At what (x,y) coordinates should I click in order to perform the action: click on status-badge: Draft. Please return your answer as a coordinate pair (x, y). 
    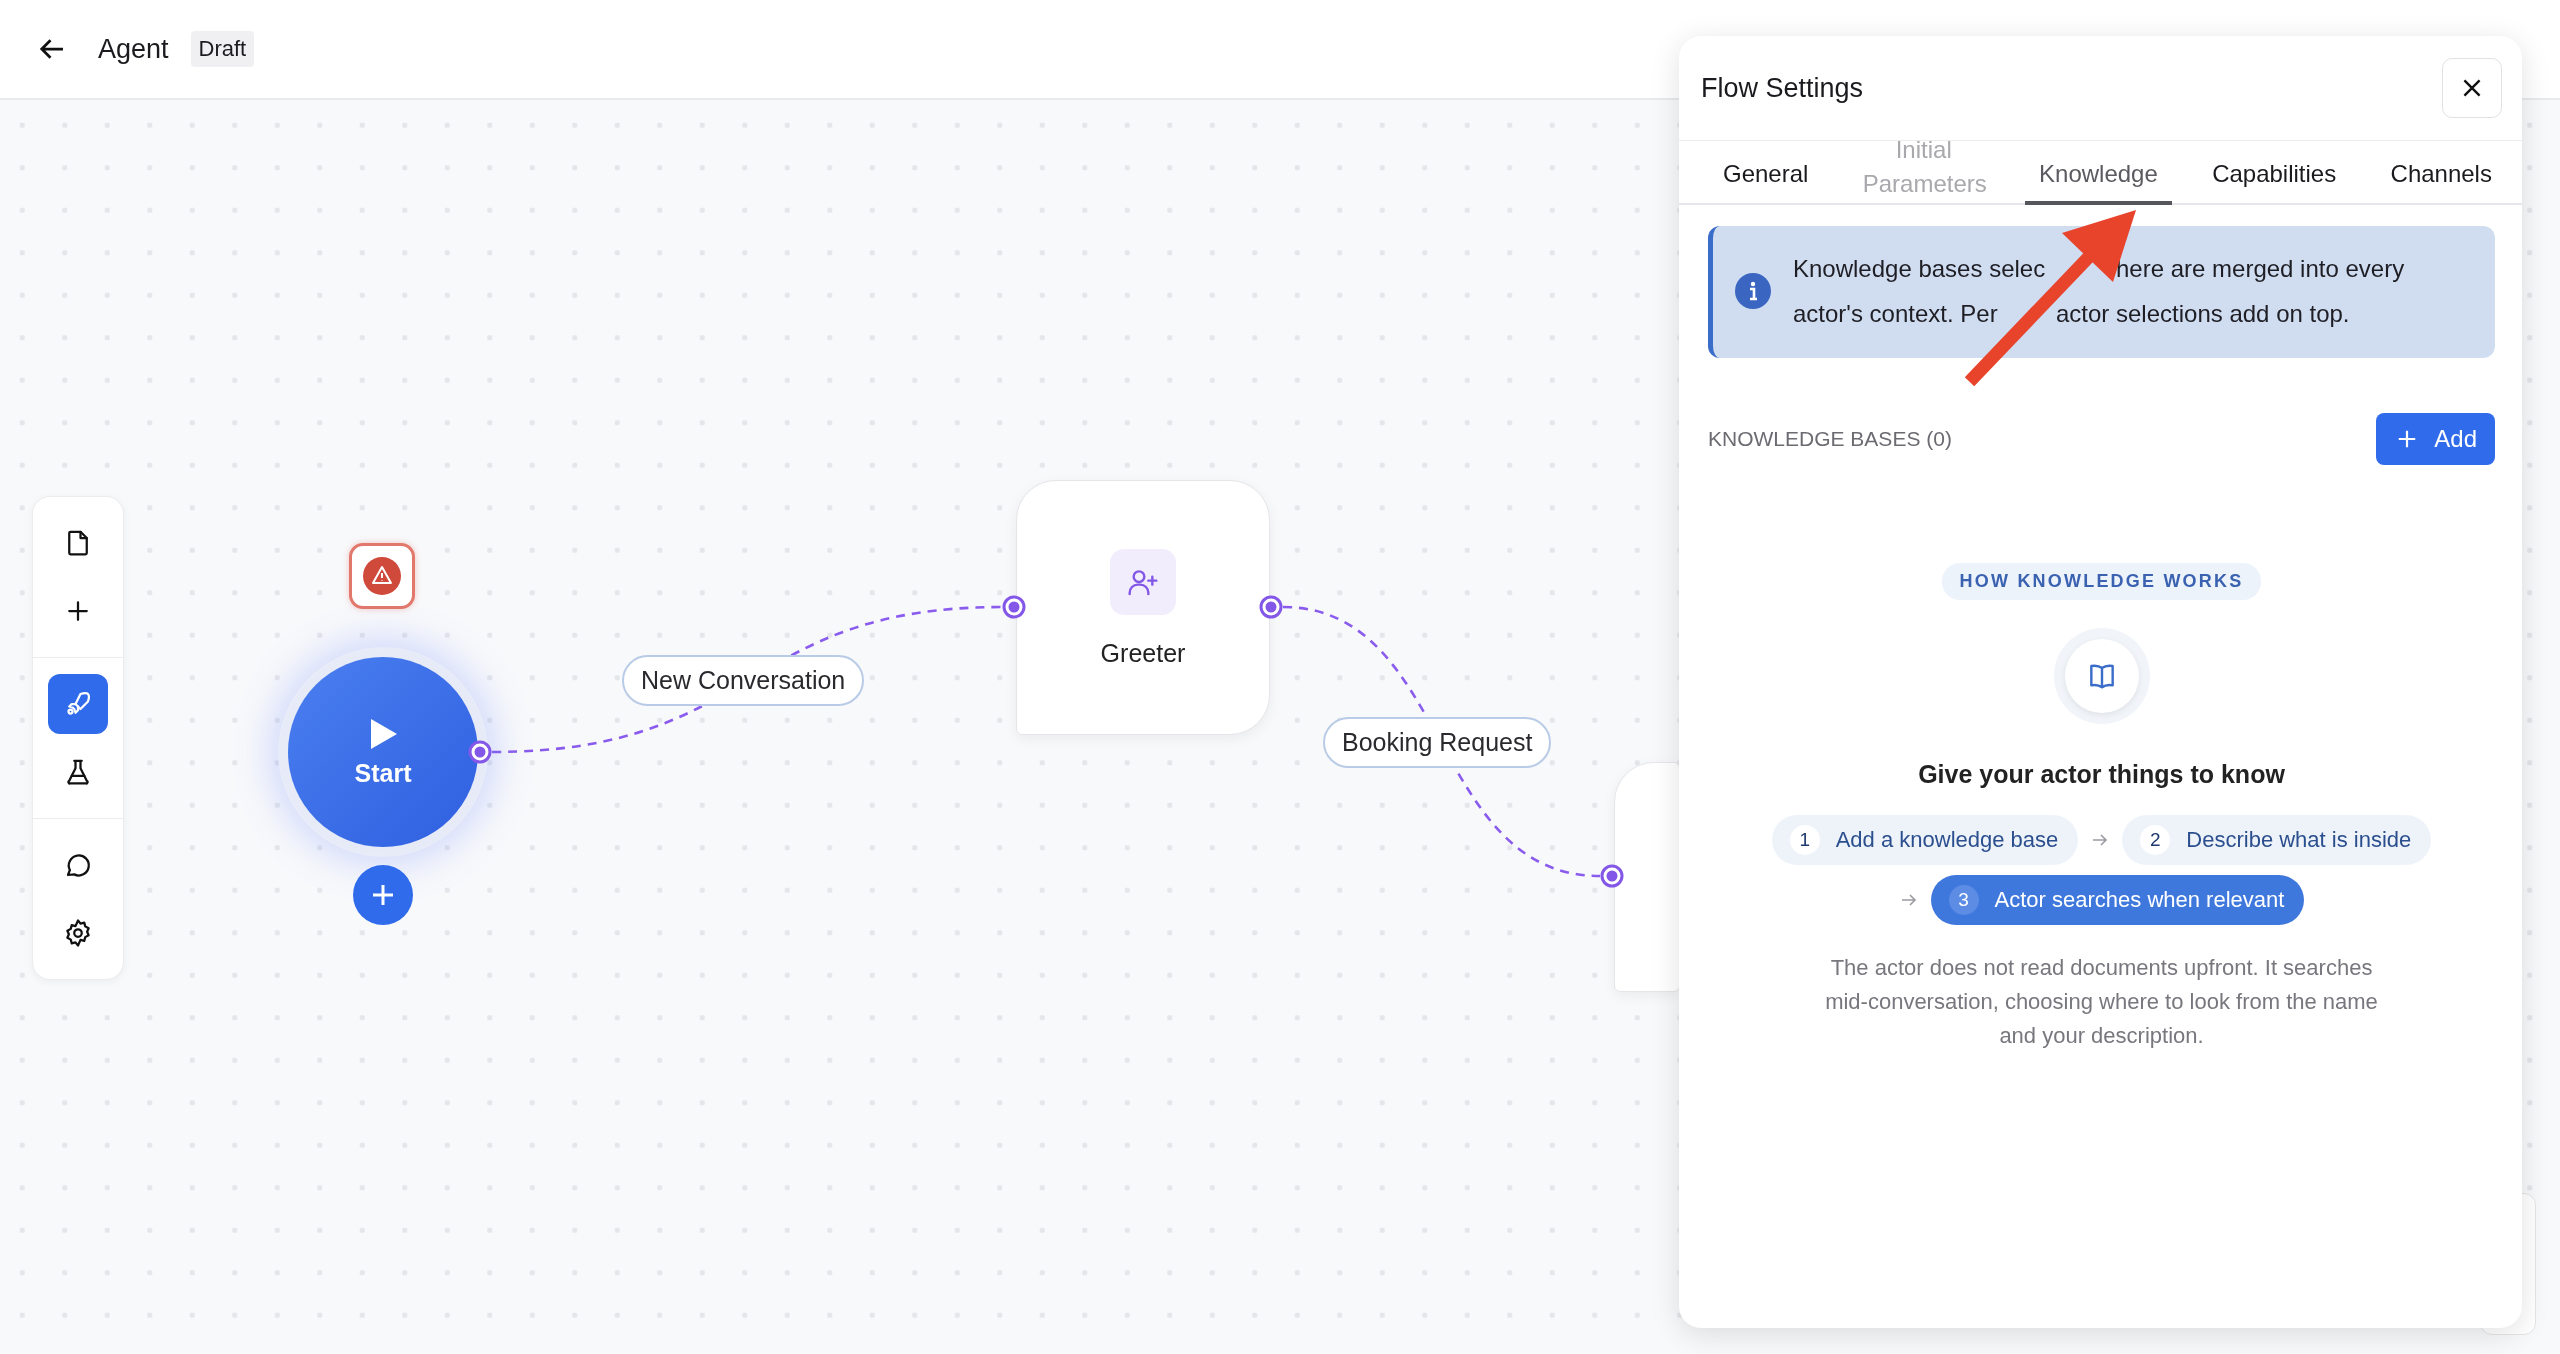
    Looking at the image, I should click on (222, 49).